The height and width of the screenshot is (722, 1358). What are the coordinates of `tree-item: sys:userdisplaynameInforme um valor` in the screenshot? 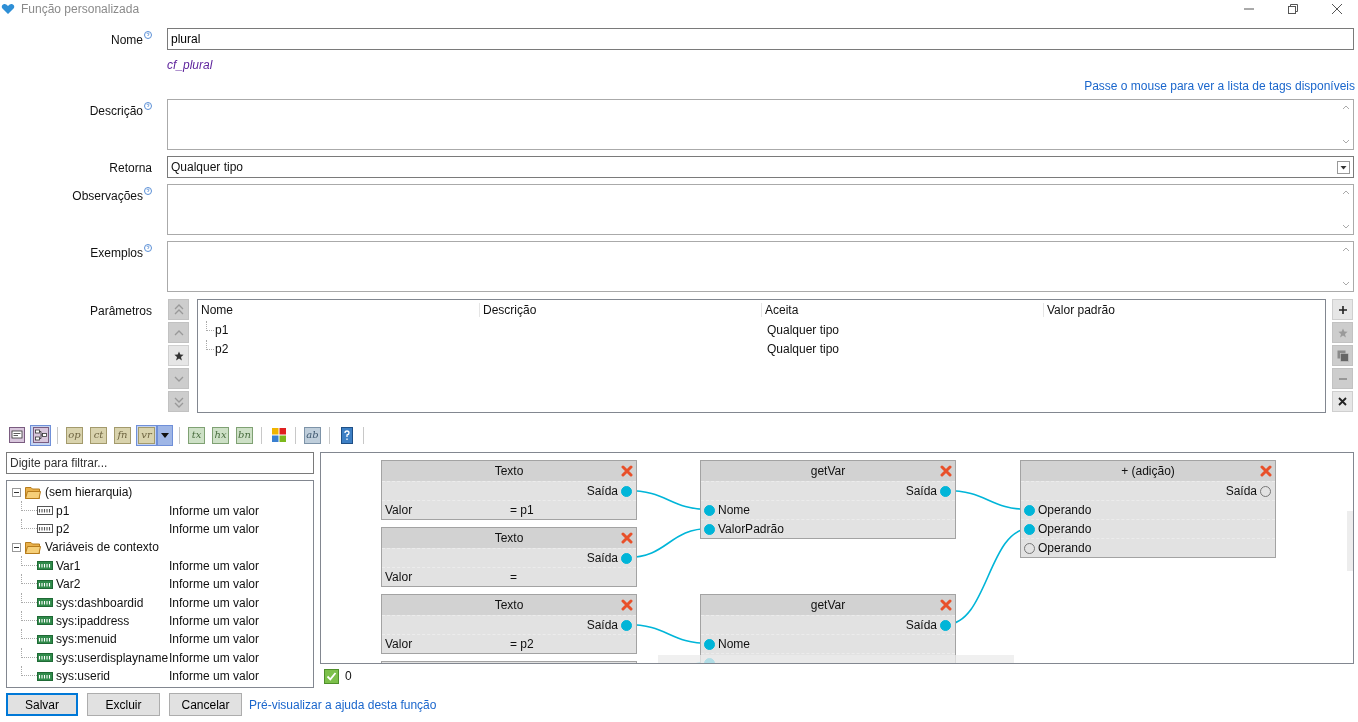 It's located at (160, 657).